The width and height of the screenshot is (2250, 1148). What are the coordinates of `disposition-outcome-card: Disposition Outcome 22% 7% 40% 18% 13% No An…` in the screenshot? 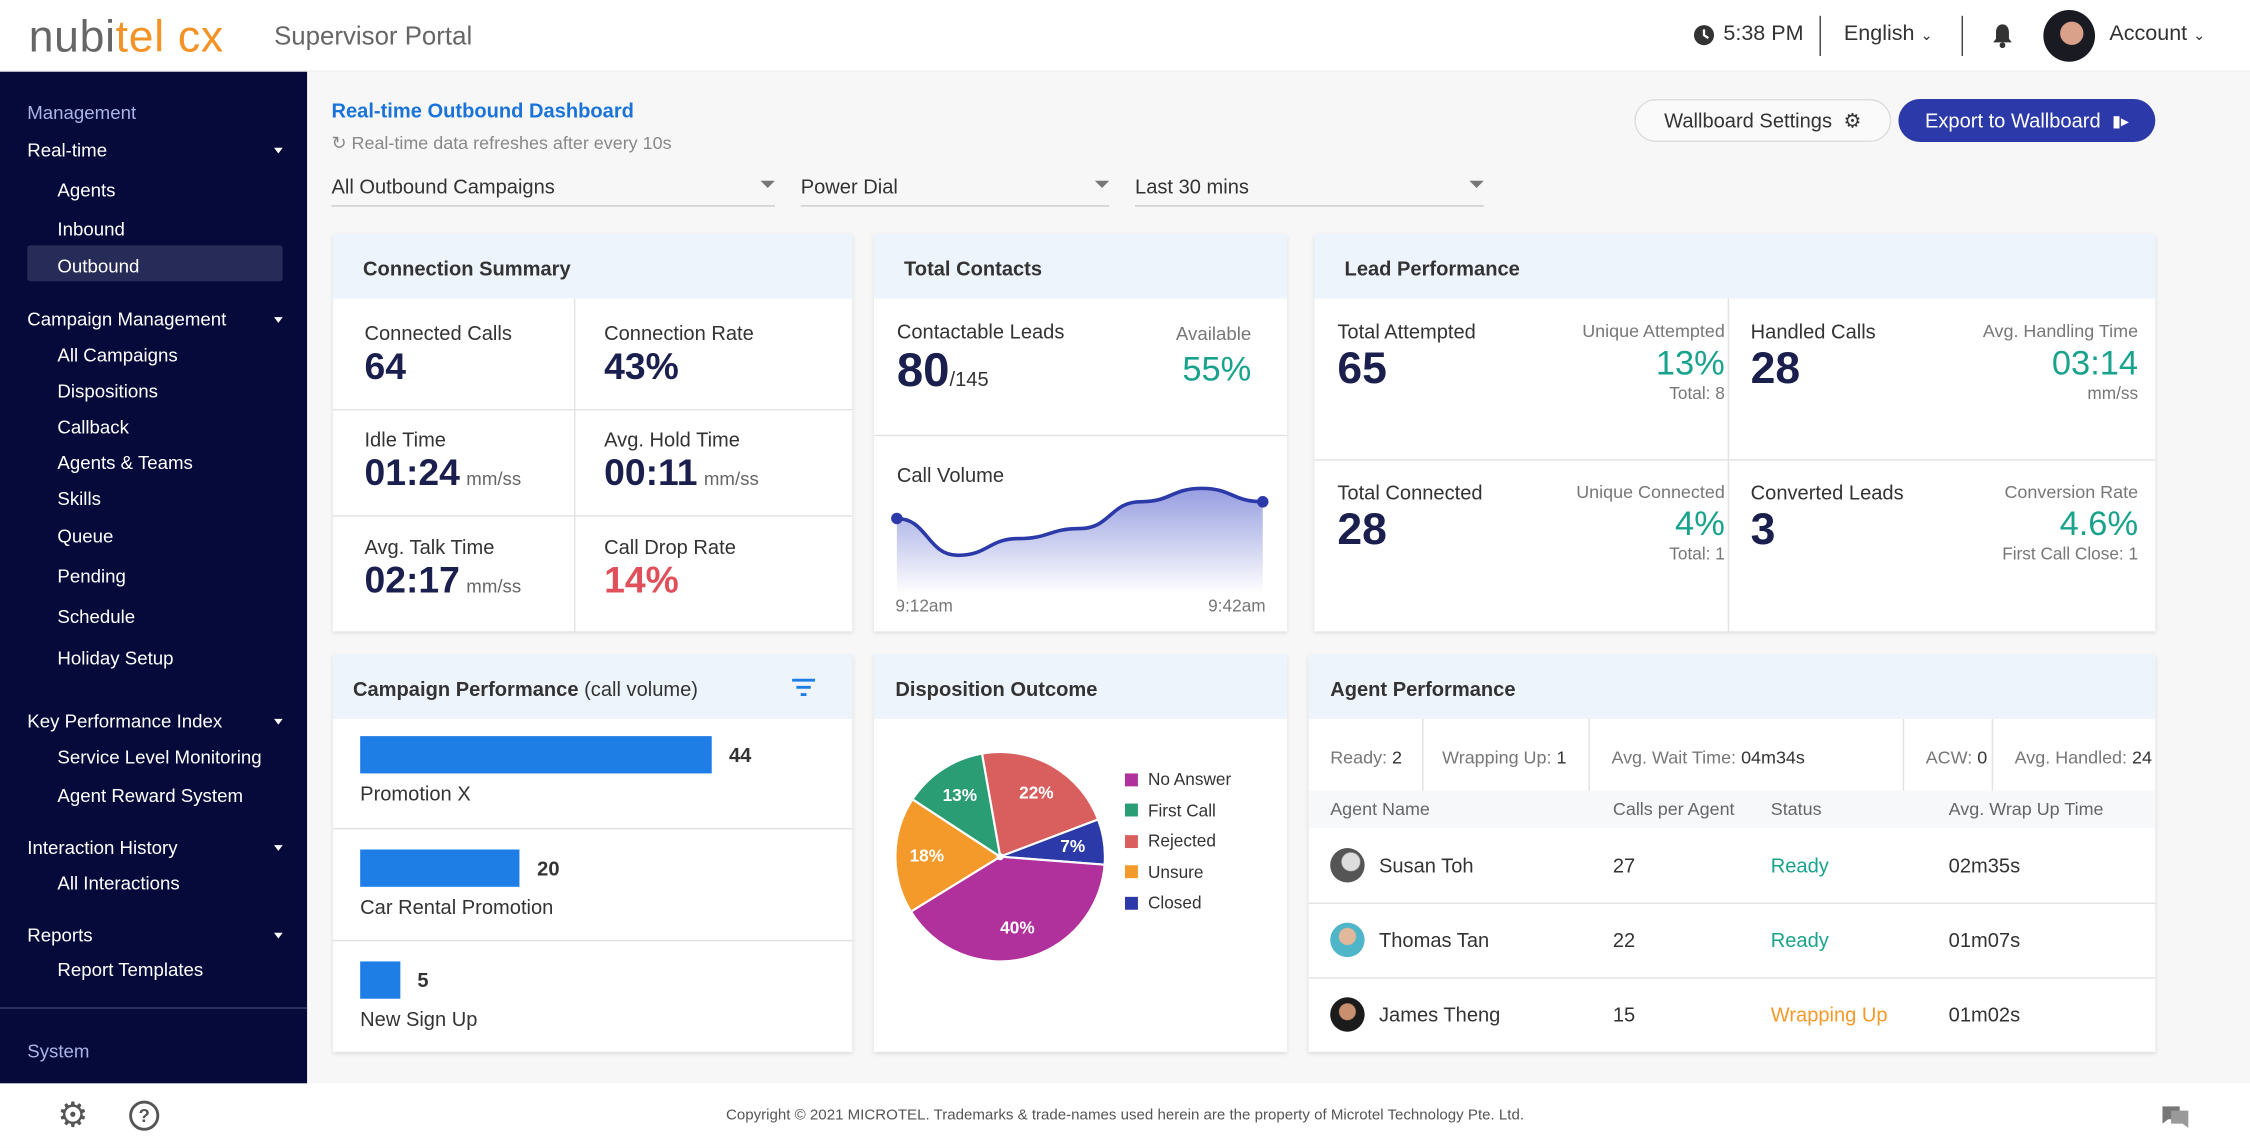 It's located at (1080, 853).